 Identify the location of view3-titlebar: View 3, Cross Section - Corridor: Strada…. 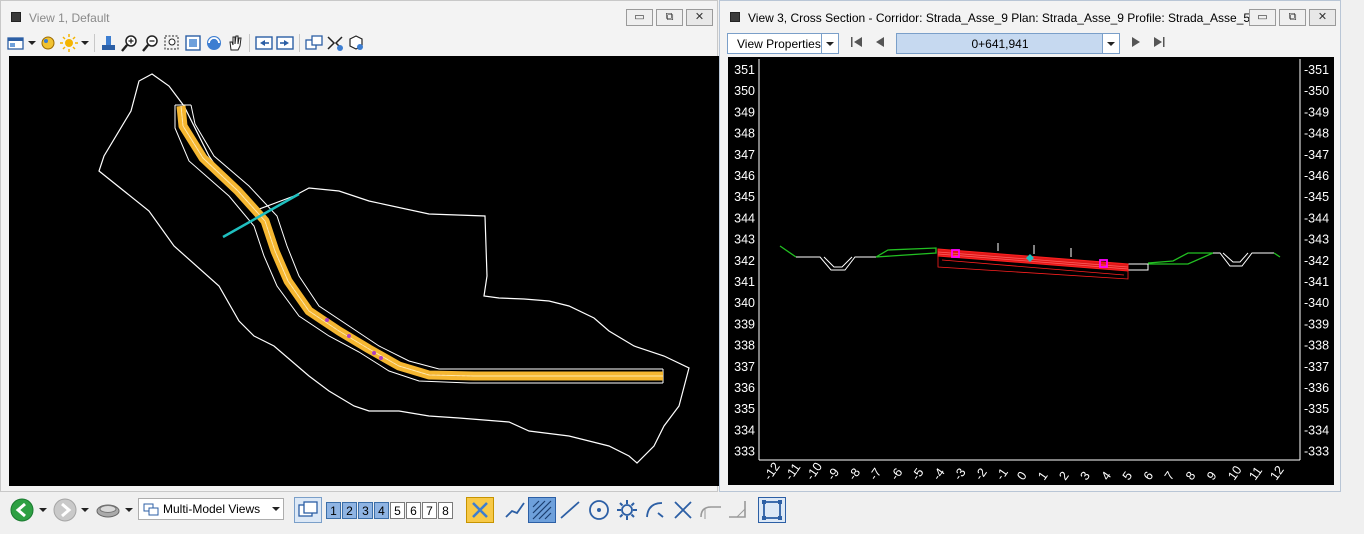
(1030, 17).